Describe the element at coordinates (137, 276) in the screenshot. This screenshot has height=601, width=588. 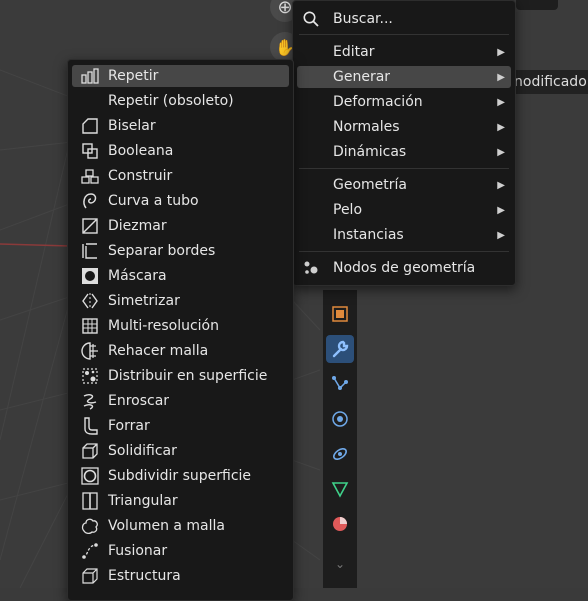
I see `menu-item-label: Máscara` at that location.